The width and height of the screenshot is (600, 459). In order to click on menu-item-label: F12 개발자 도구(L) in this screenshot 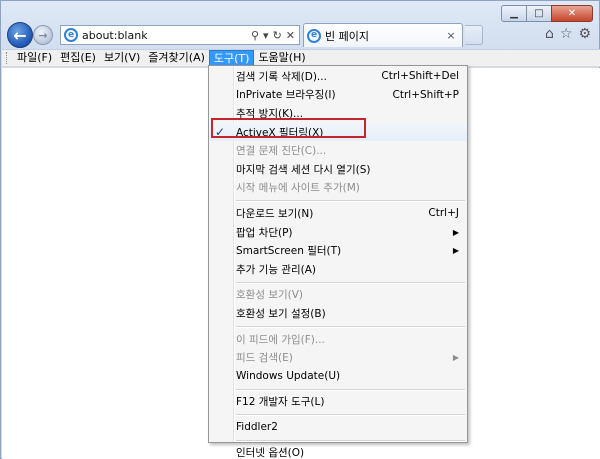, I will do `click(280, 402)`.